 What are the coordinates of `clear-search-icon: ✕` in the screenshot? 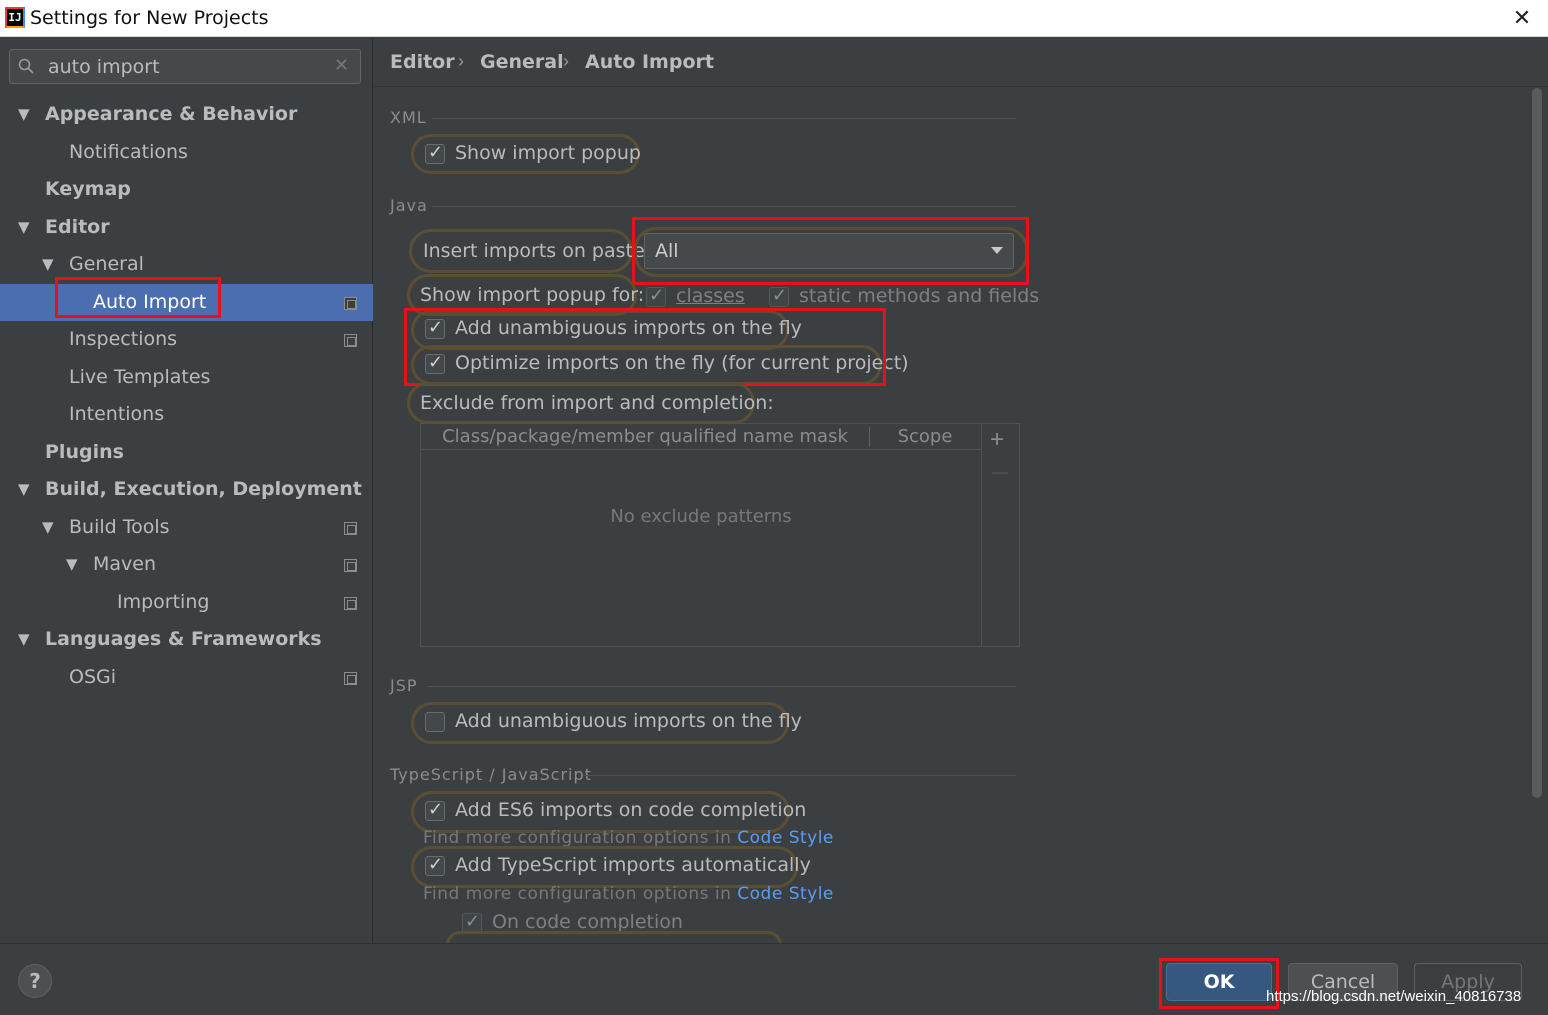 It's located at (341, 65).